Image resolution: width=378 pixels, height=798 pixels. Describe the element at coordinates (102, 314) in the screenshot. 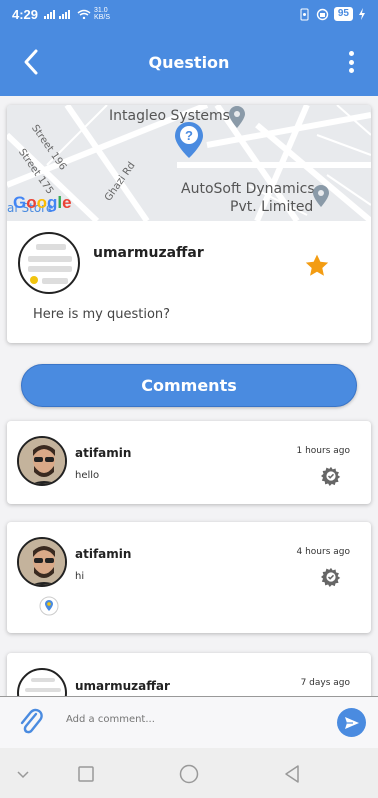

I see `question-text: Here is my question?` at that location.